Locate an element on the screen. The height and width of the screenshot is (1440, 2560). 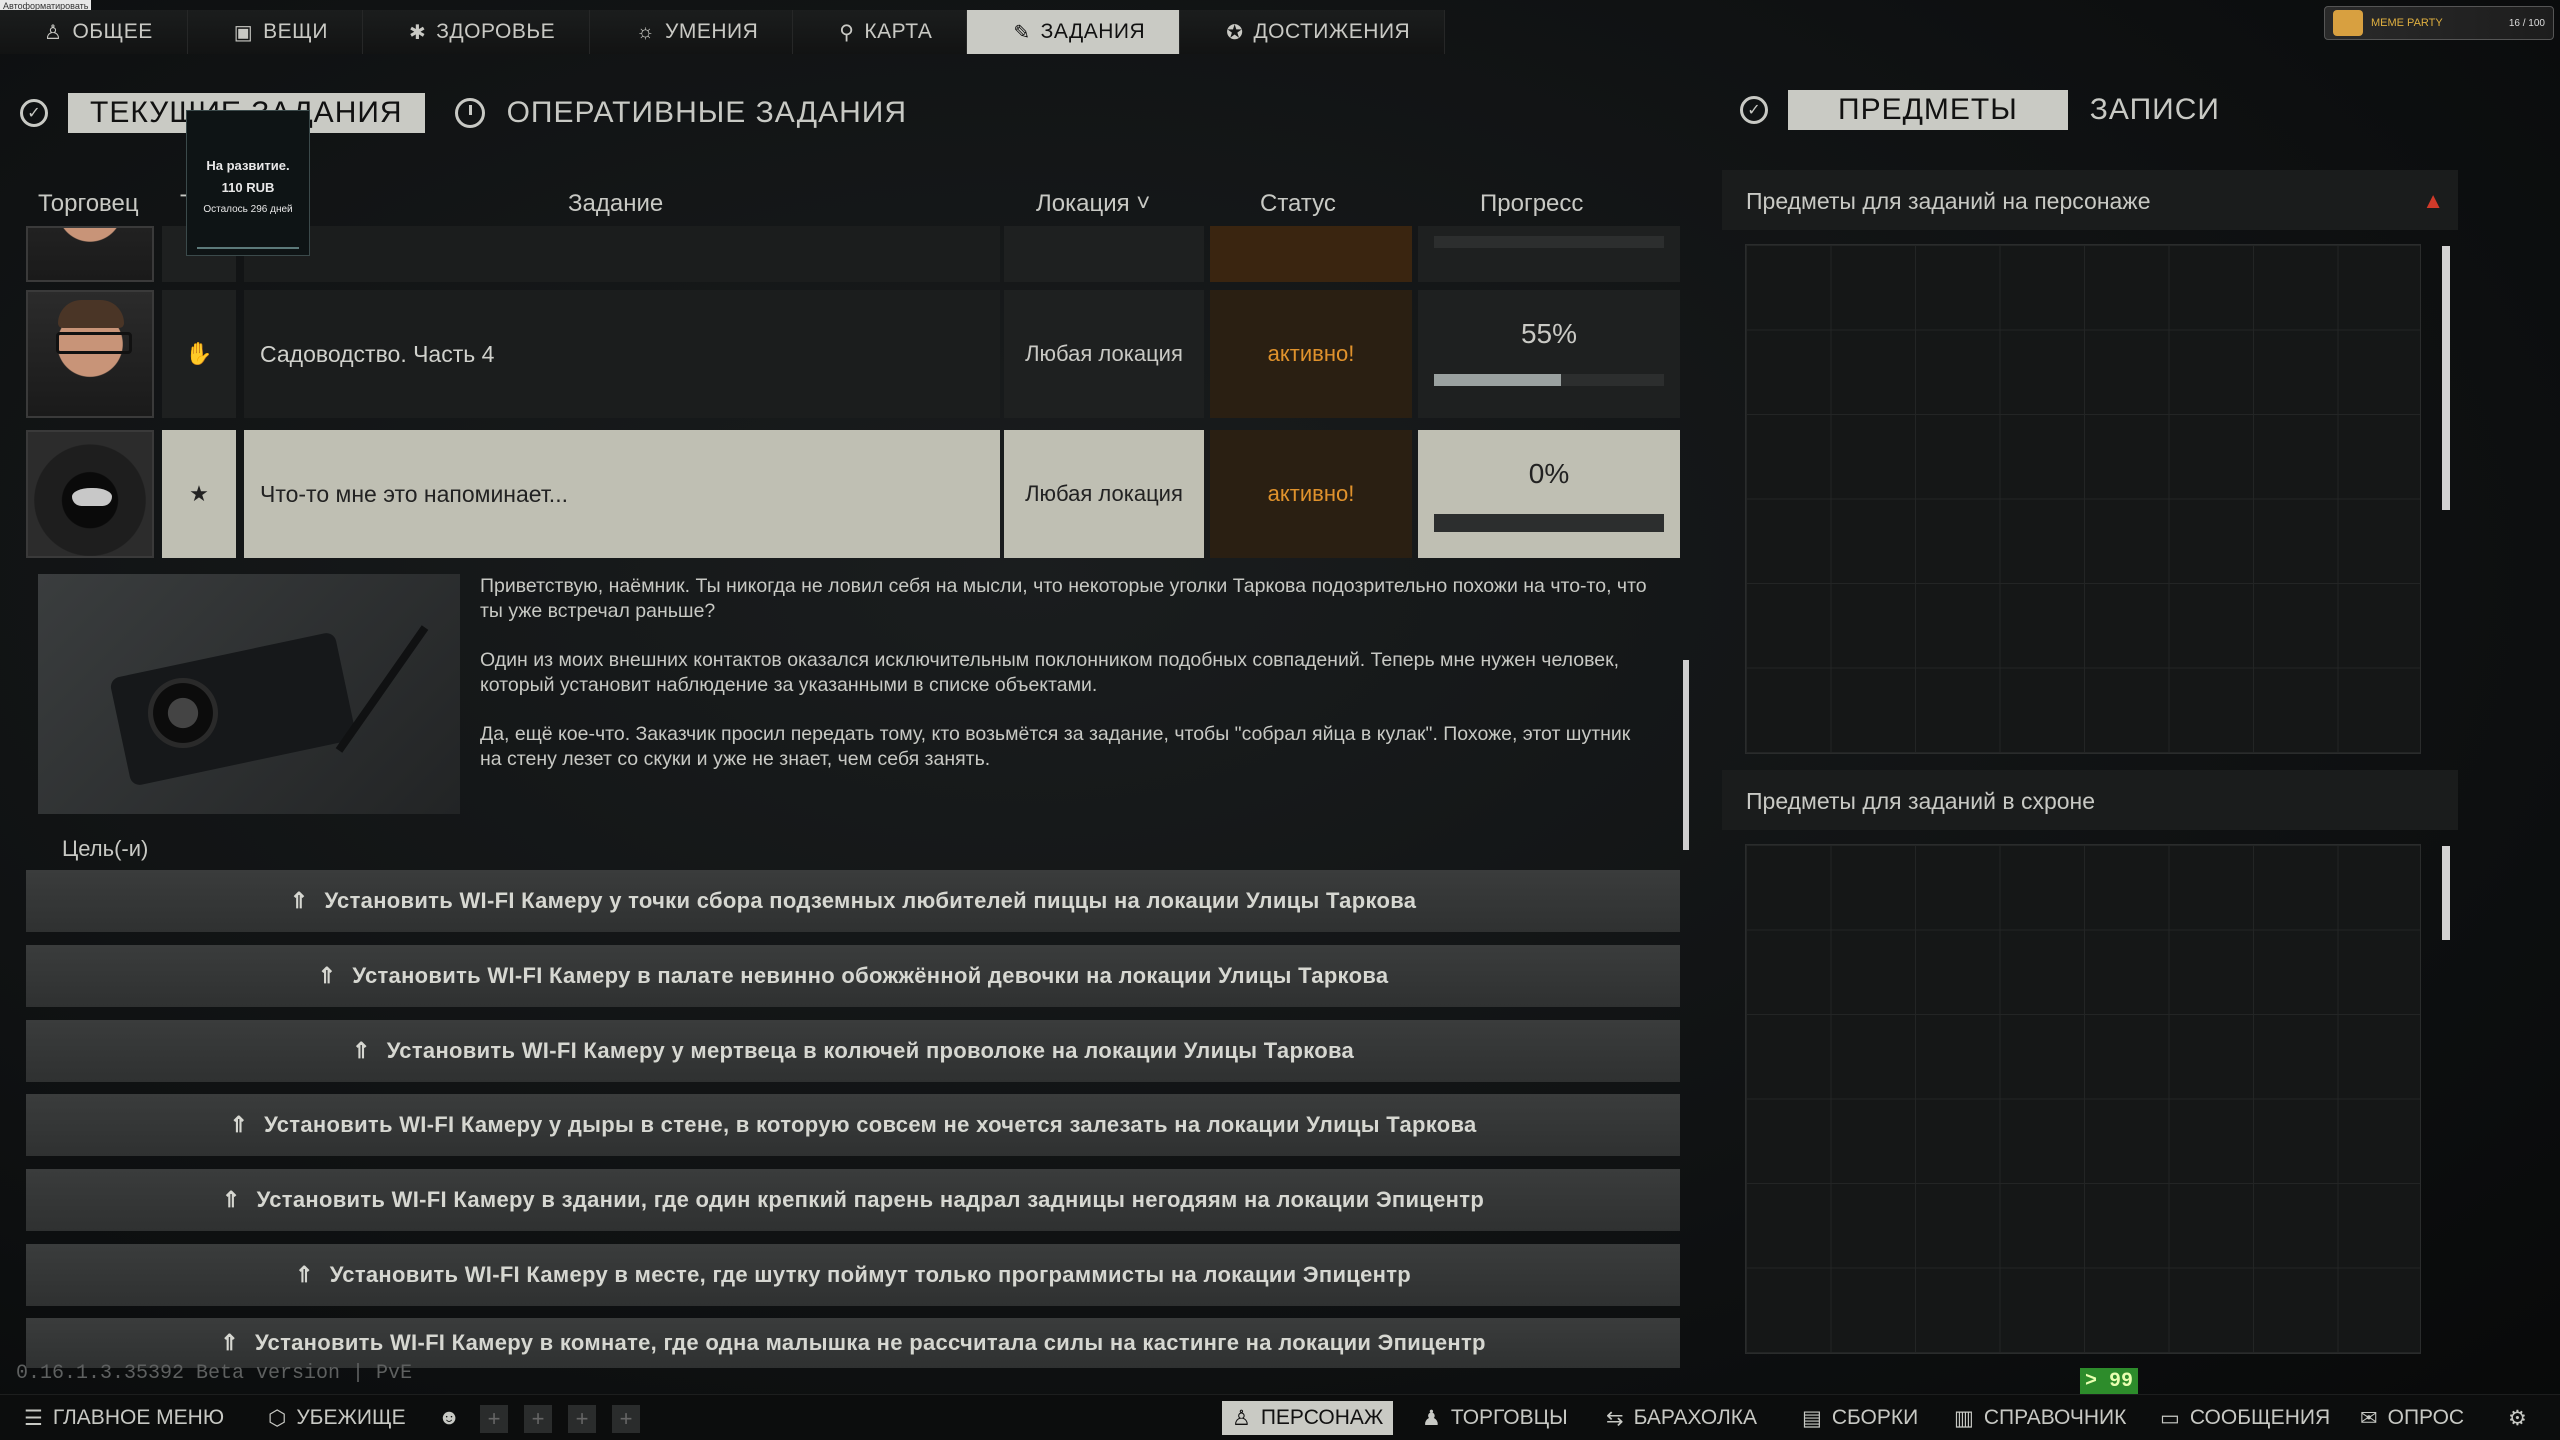
traders-icon: ♟ is located at coordinates (1431, 1418).